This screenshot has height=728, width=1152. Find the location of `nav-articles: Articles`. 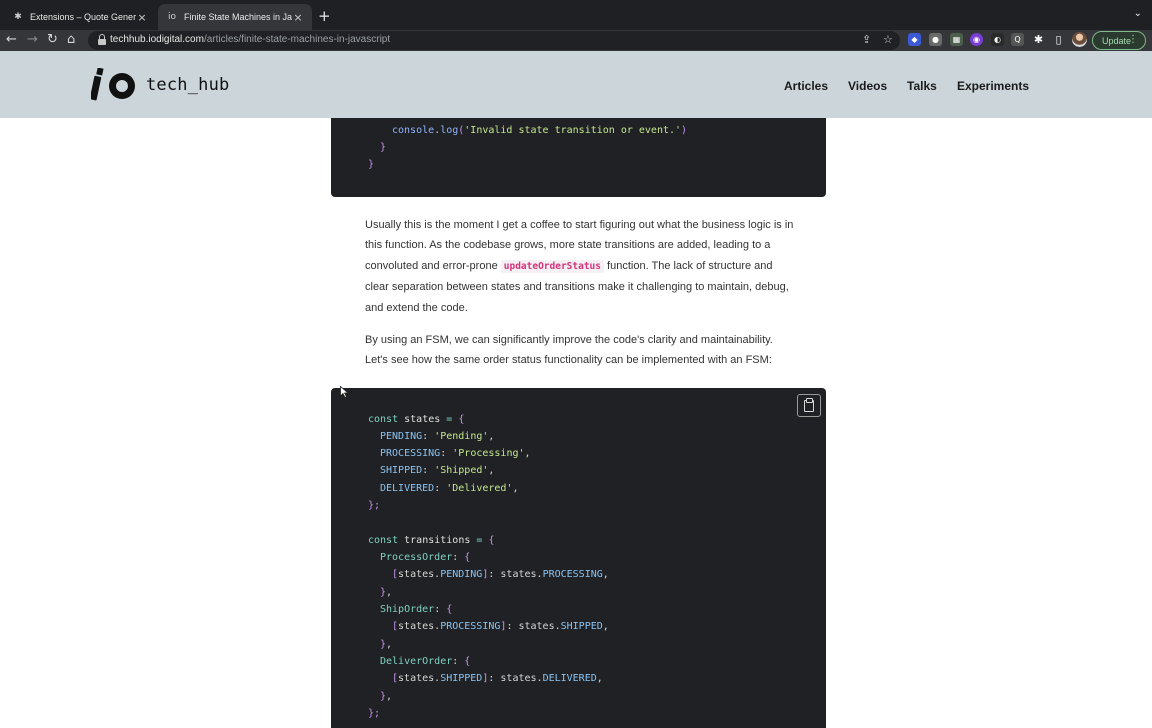

nav-articles: Articles is located at coordinates (806, 86).